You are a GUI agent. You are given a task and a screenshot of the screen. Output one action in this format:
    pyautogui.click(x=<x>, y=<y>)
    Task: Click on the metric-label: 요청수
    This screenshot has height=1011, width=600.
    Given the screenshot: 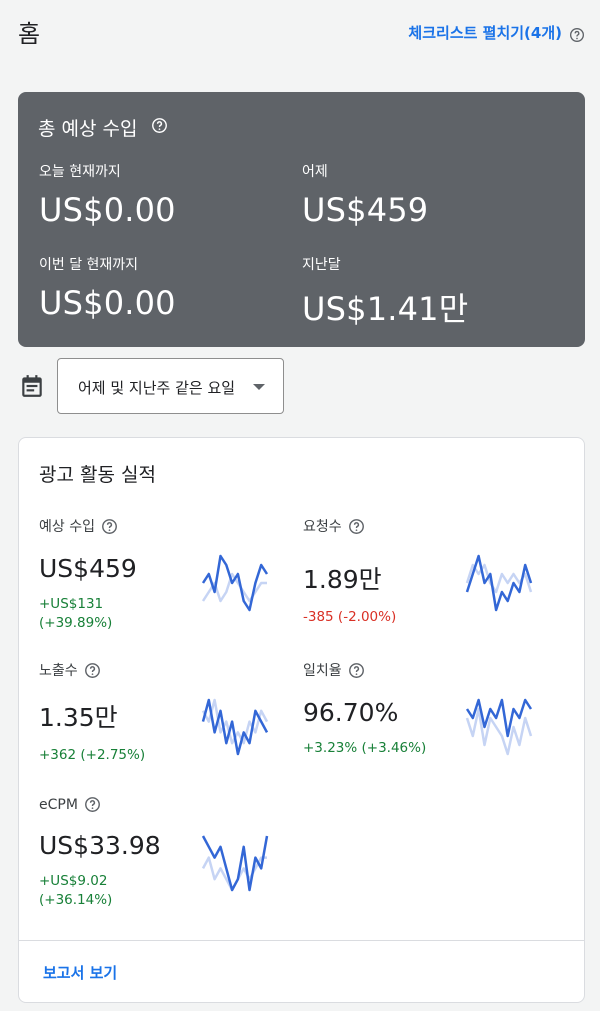 What is the action you would take?
    pyautogui.click(x=322, y=527)
    